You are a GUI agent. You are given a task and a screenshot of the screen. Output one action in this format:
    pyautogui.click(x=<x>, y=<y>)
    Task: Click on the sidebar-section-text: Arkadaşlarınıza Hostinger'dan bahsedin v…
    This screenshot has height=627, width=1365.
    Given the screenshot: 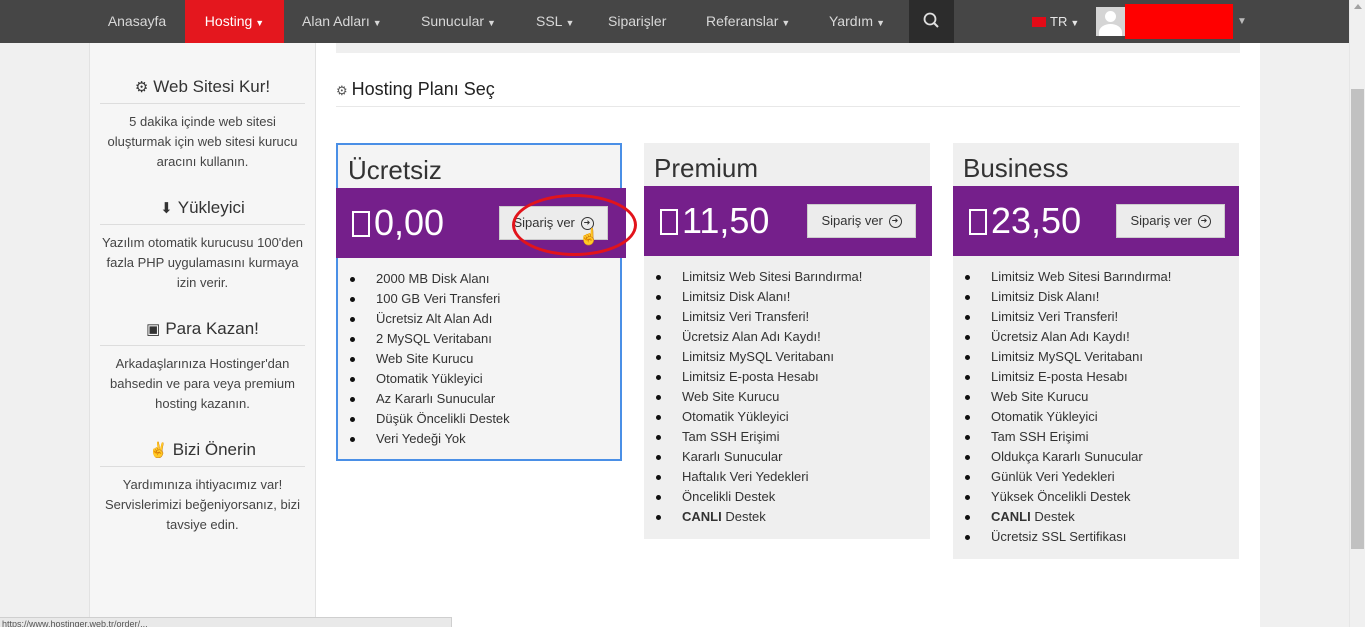 What is the action you would take?
    pyautogui.click(x=202, y=383)
    